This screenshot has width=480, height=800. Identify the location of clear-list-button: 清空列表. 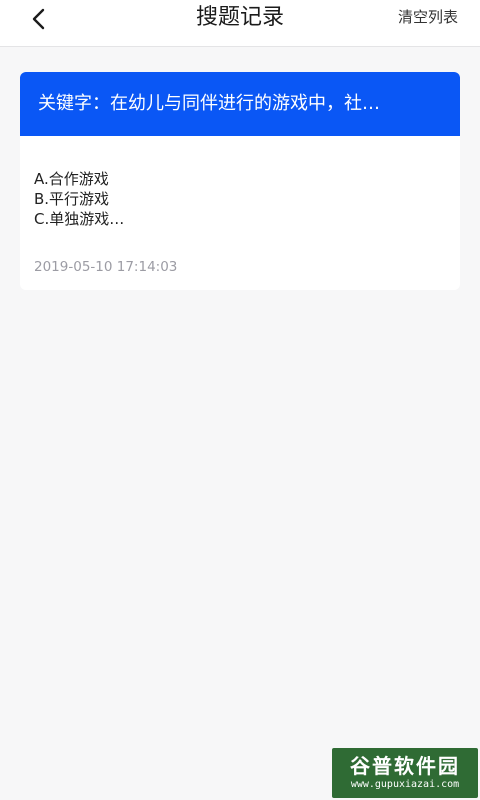
(428, 17).